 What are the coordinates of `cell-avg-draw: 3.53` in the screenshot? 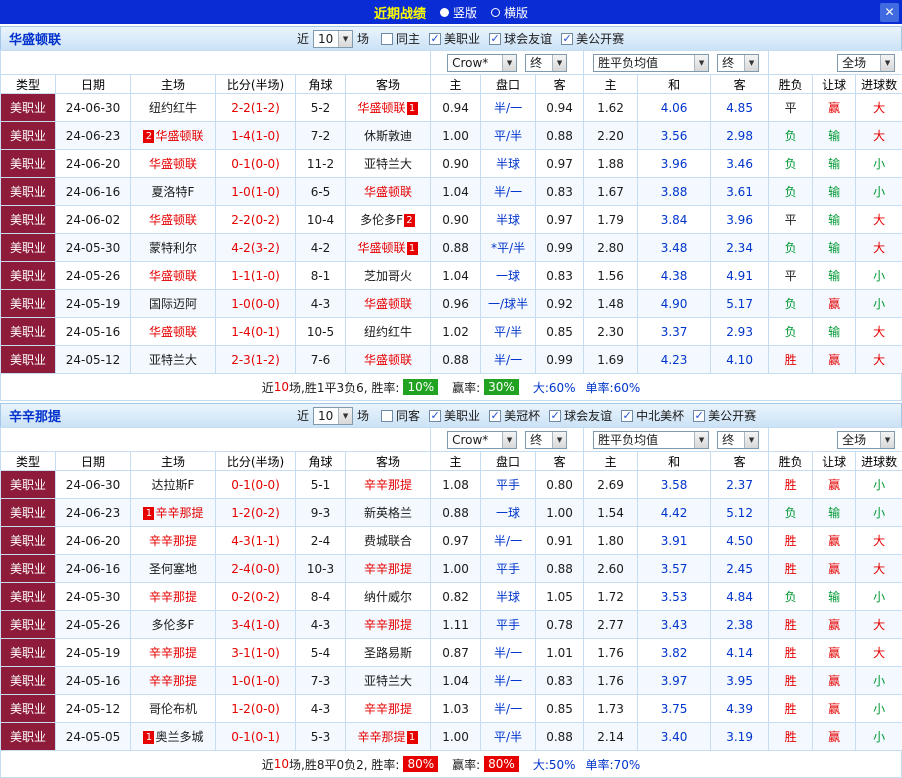 It's located at (674, 597).